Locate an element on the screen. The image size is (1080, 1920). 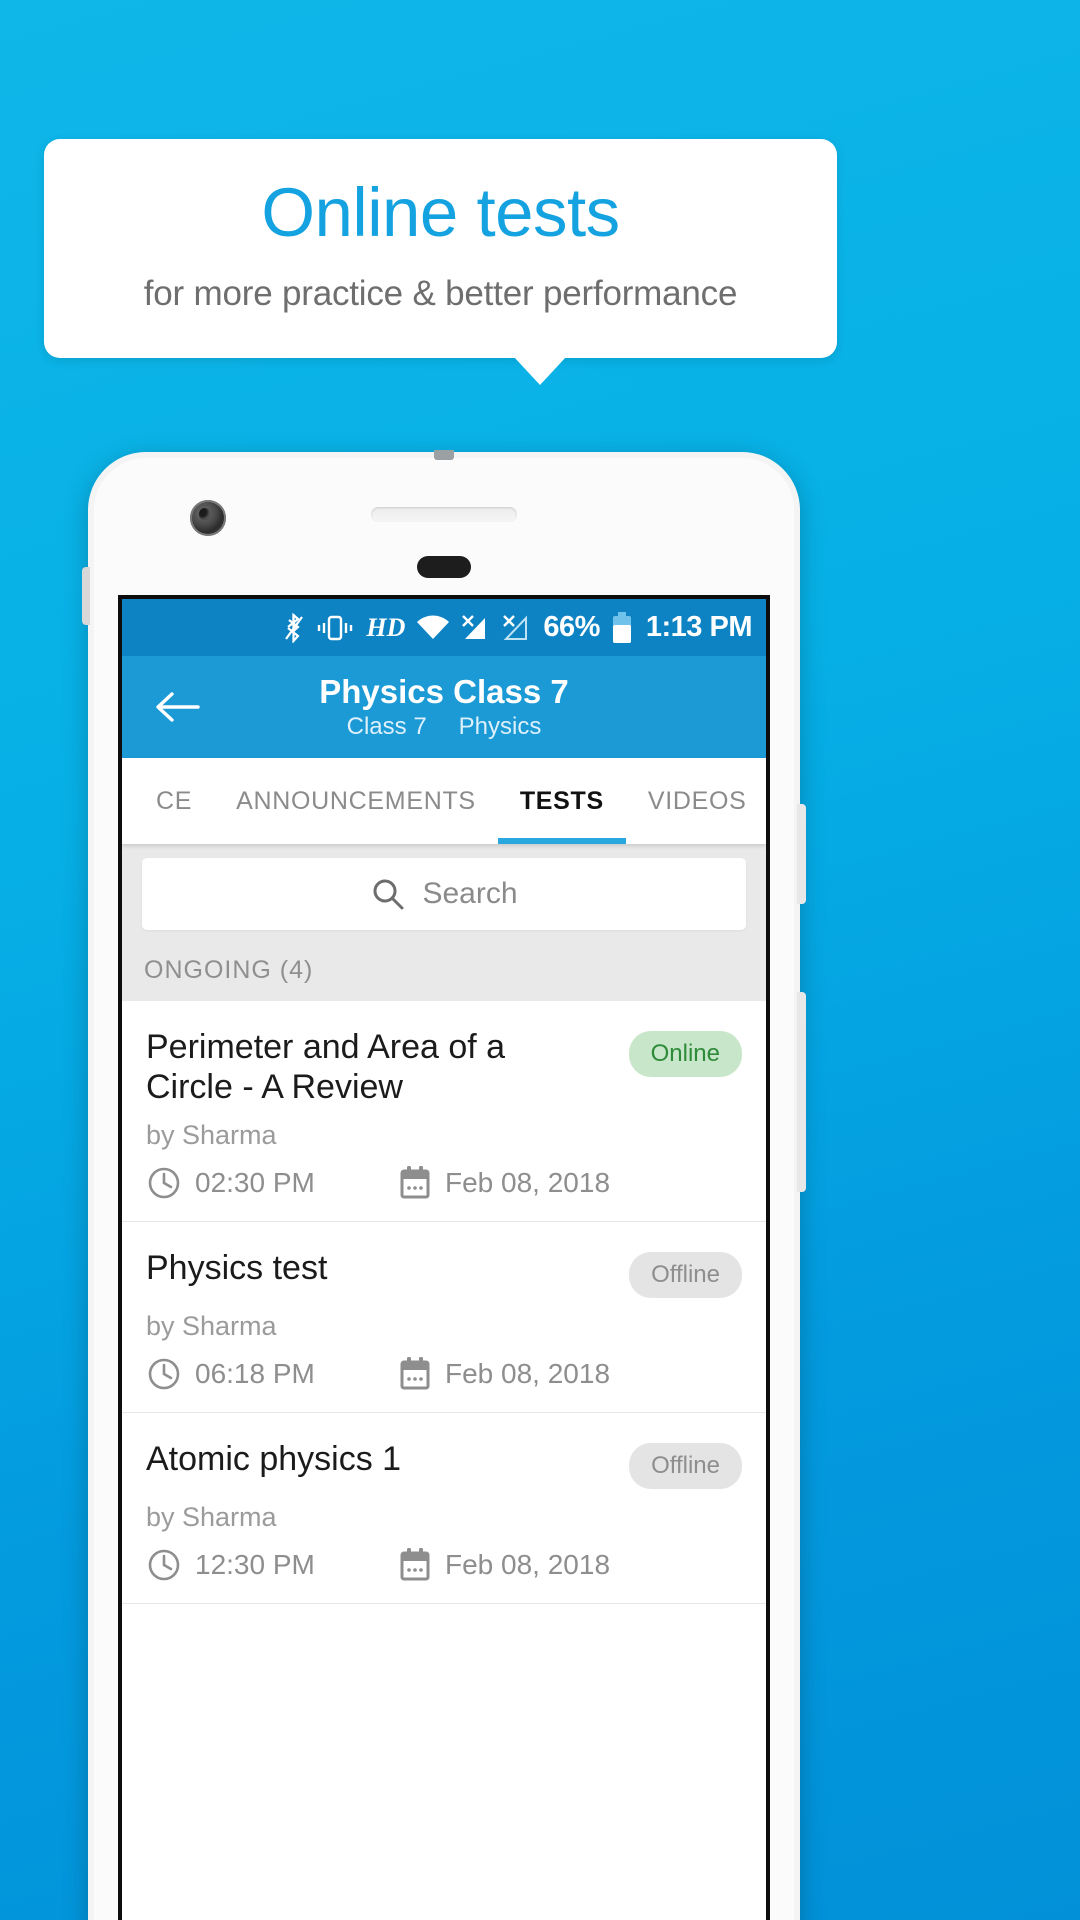
app-bar-titles: Physics Class 7 Class 7 Physics is located at coordinates (444, 707).